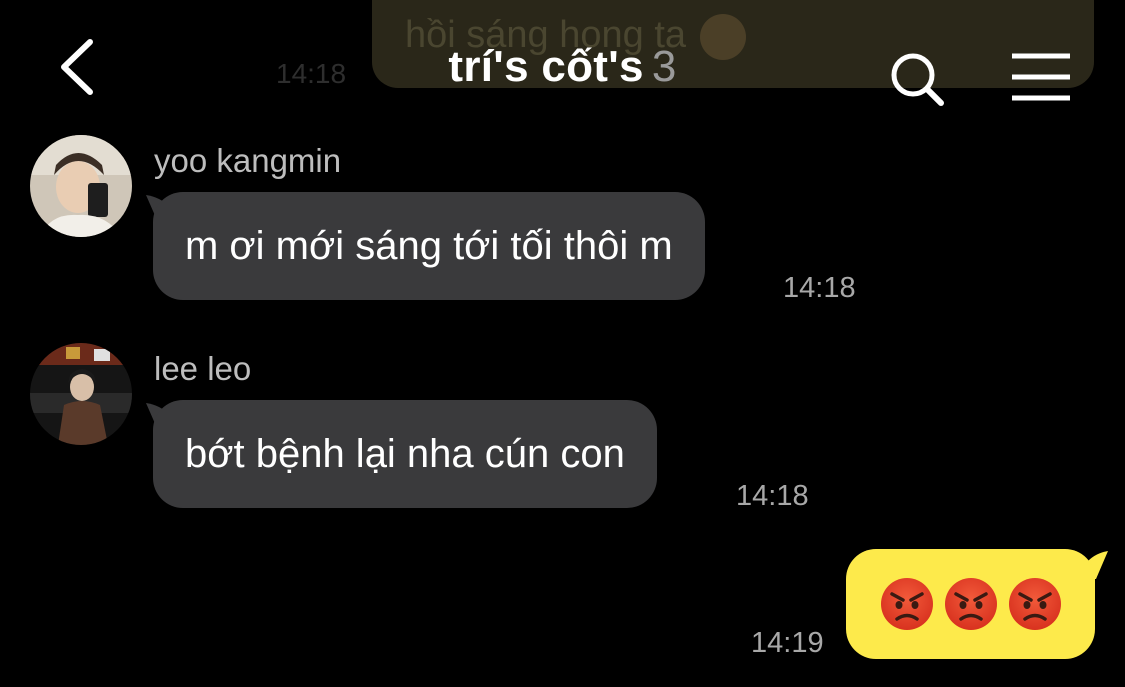 This screenshot has height=687, width=1125. What do you see at coordinates (664, 66) in the screenshot?
I see `member-count: 3` at bounding box center [664, 66].